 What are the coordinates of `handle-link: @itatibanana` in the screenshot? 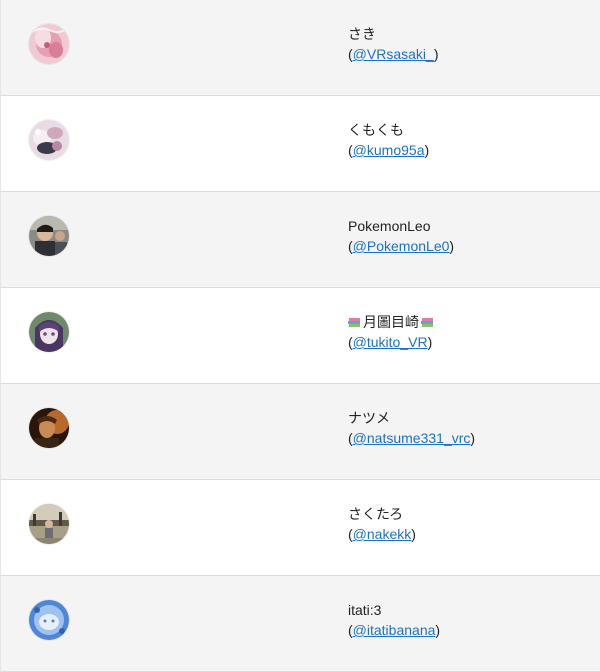 It's located at (394, 630).